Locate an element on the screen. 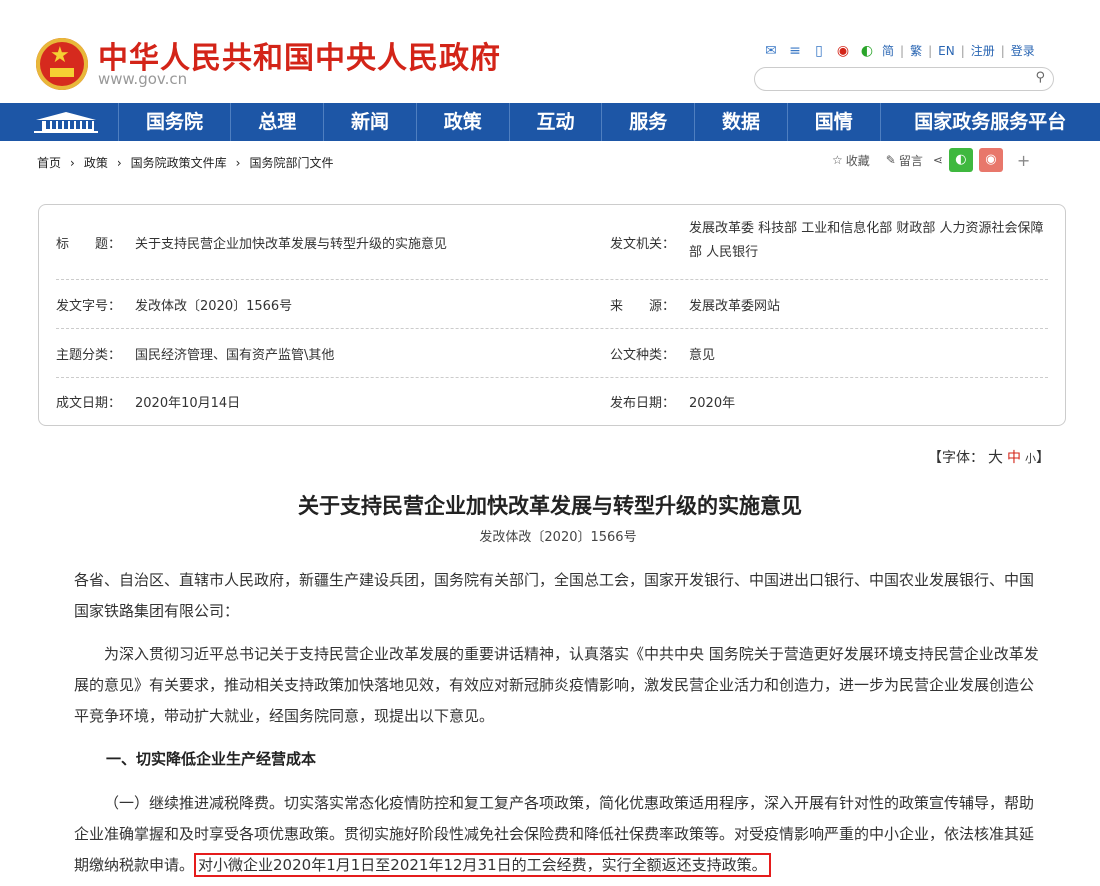  meta-value: 国民经济管理、国有资产监管\其他 is located at coordinates (235, 355).